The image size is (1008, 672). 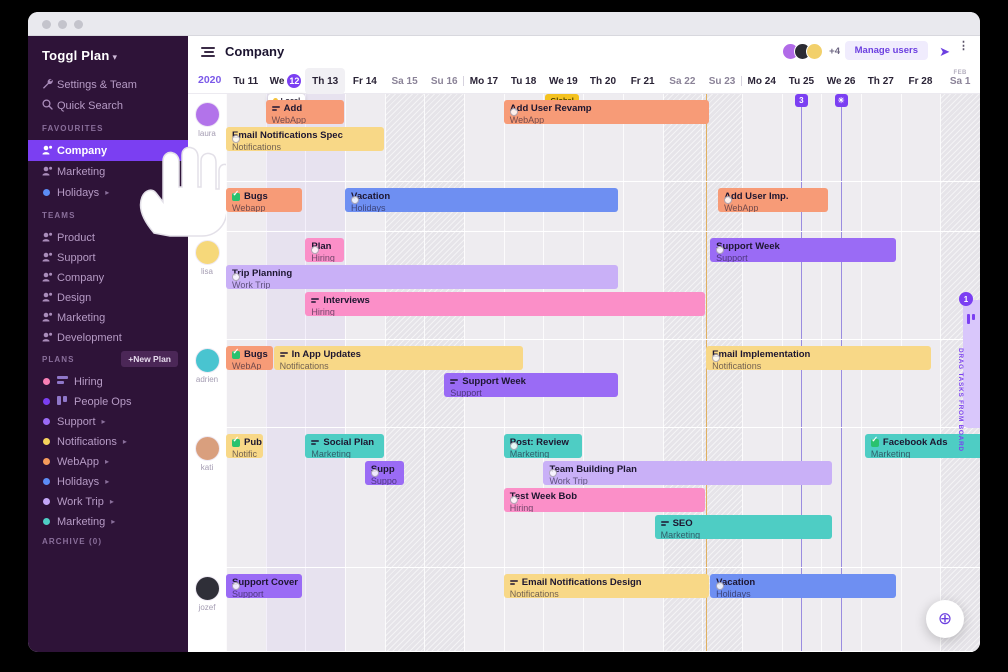 What do you see at coordinates (398, 358) in the screenshot?
I see `task-bar: In App Updates Notifications` at bounding box center [398, 358].